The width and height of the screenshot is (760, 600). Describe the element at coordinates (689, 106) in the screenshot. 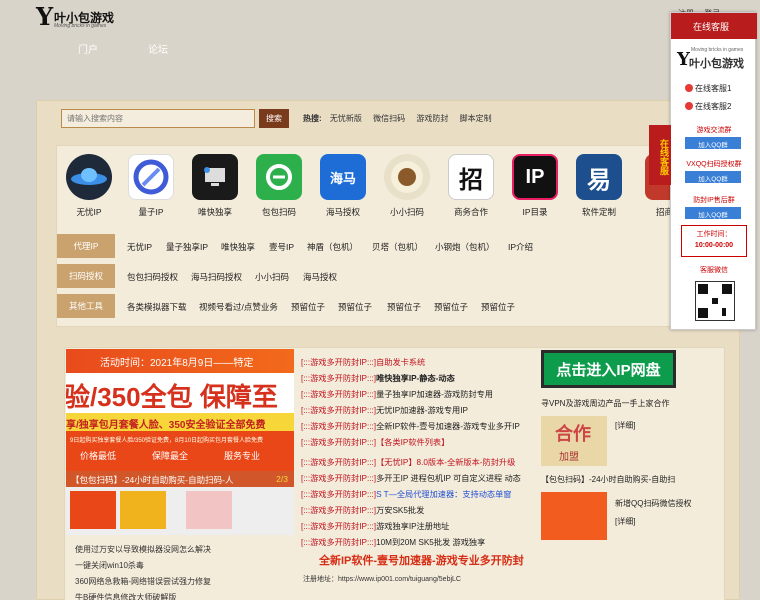

I see `qq-icon` at that location.